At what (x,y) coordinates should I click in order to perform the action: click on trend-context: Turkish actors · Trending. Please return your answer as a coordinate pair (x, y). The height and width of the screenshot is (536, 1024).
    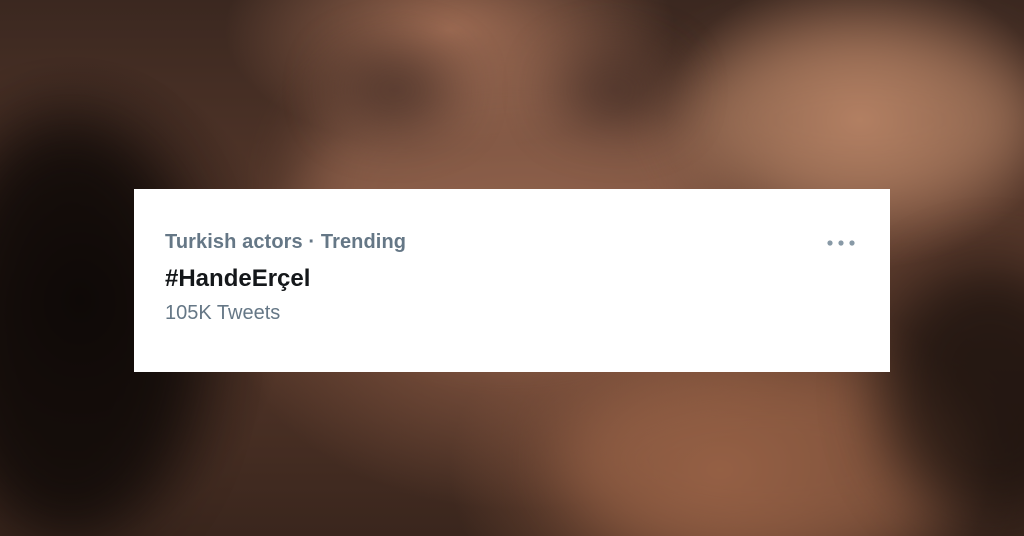
    Looking at the image, I should click on (285, 242).